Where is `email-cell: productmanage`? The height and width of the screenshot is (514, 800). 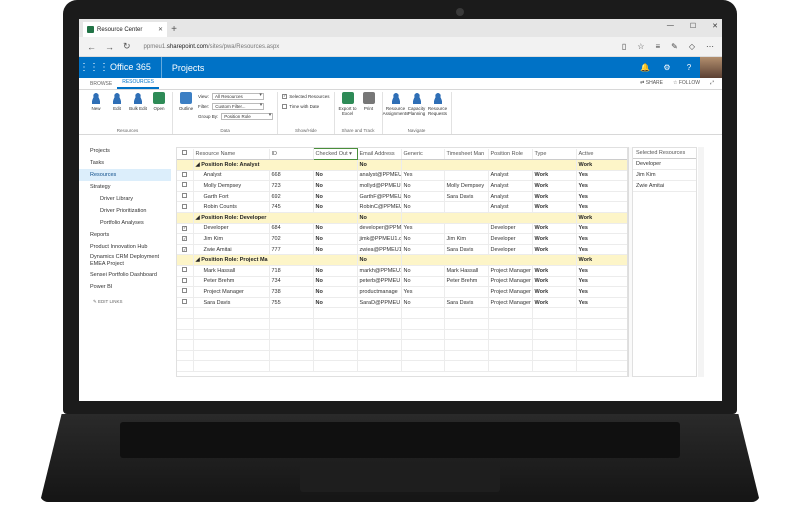
email-cell: productmanage is located at coordinates (379, 292).